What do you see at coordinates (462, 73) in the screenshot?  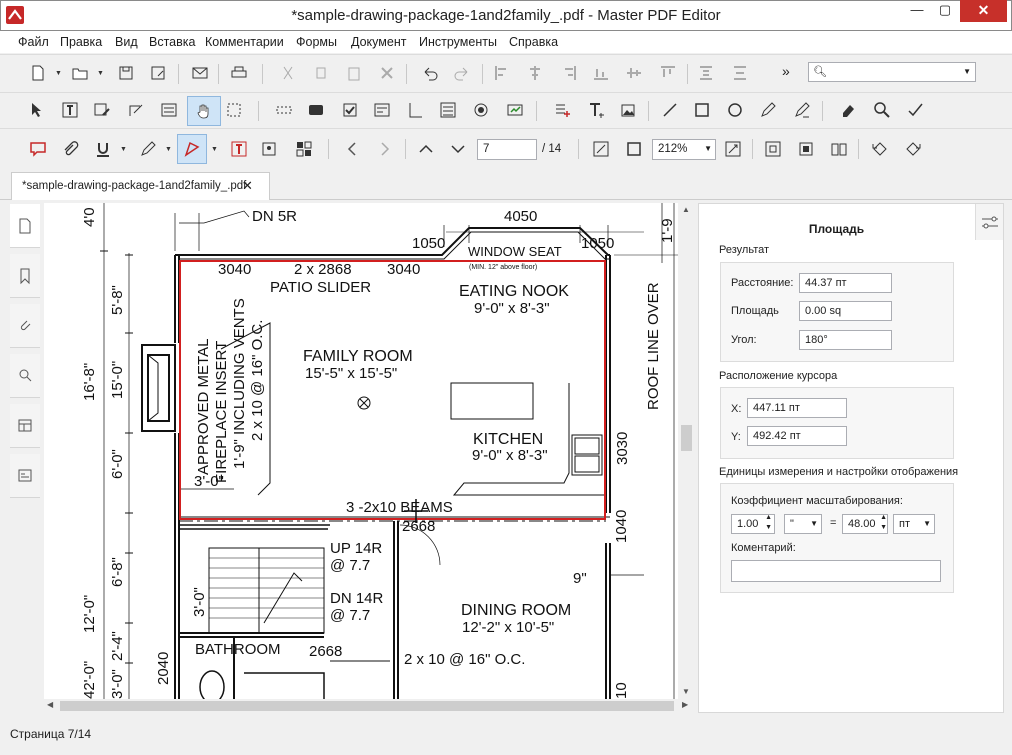 I see `redo-icon` at bounding box center [462, 73].